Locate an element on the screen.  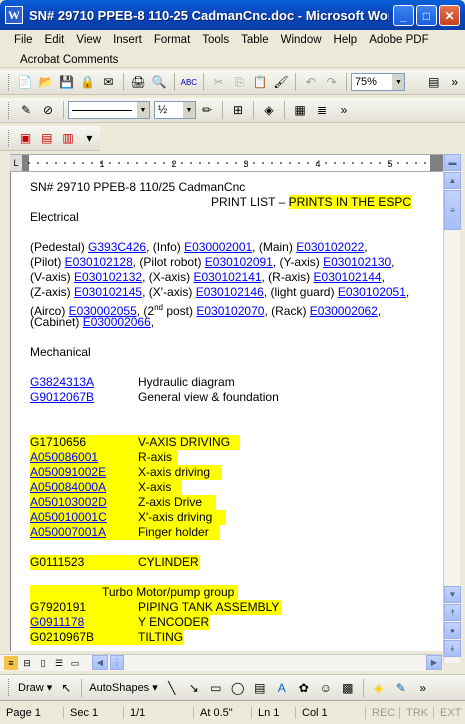
maximize-button: □ is located at coordinates (426, 15).